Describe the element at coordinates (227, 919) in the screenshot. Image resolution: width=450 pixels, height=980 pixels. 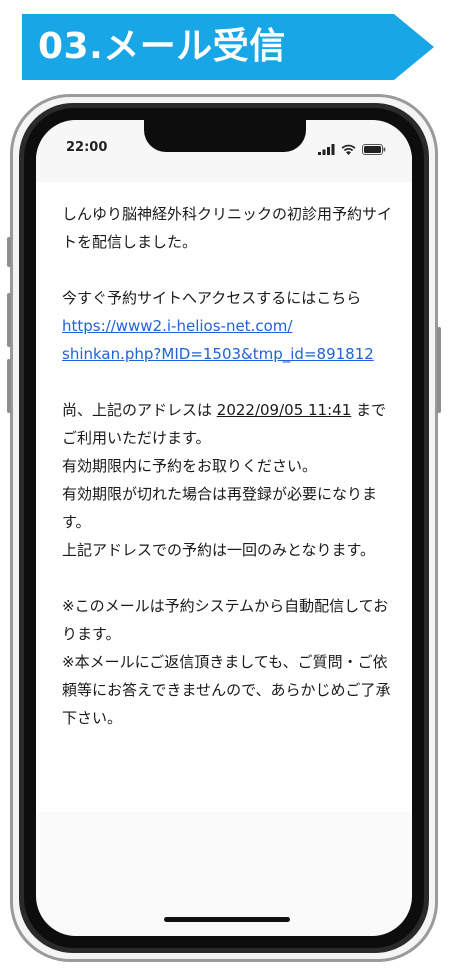
I see `home-indicator` at that location.